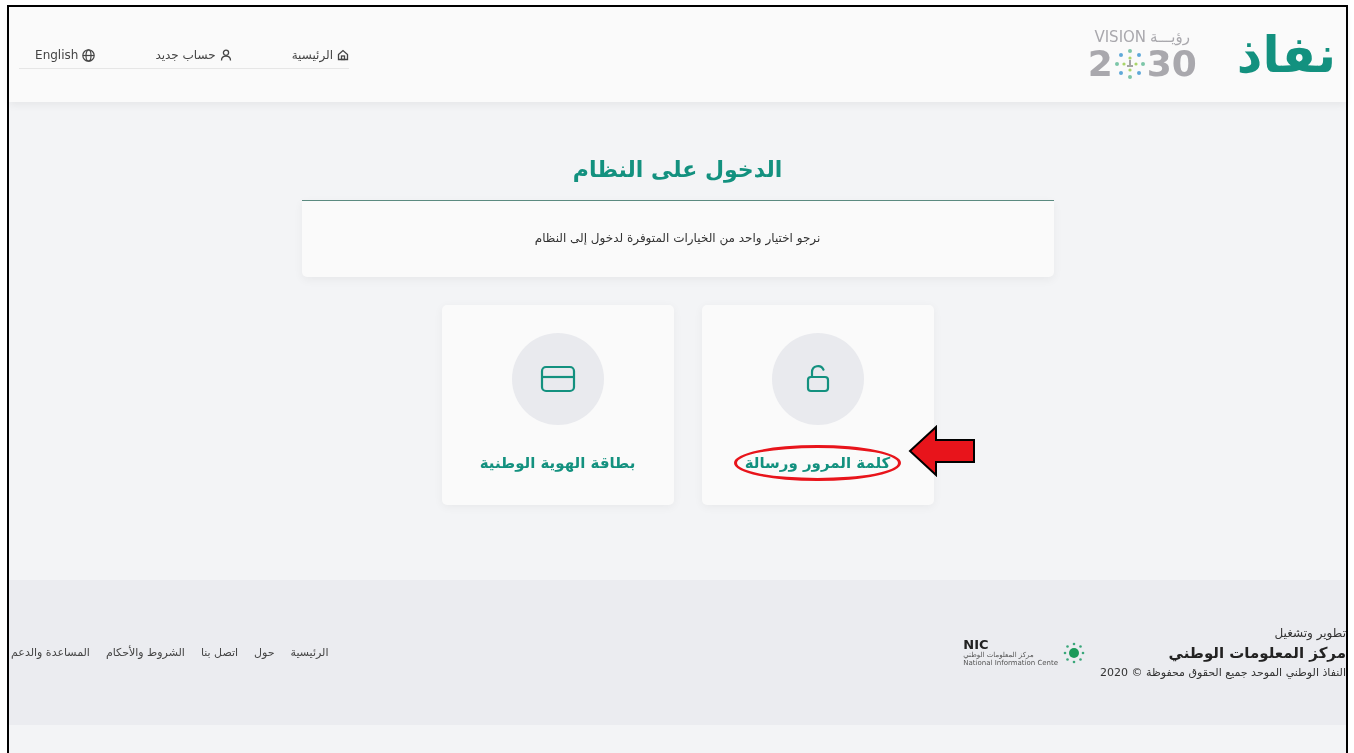 This screenshot has height=753, width=1354. What do you see at coordinates (557, 405) in the screenshot?
I see `login-method-card: بطاقة الهوية الوطنية` at bounding box center [557, 405].